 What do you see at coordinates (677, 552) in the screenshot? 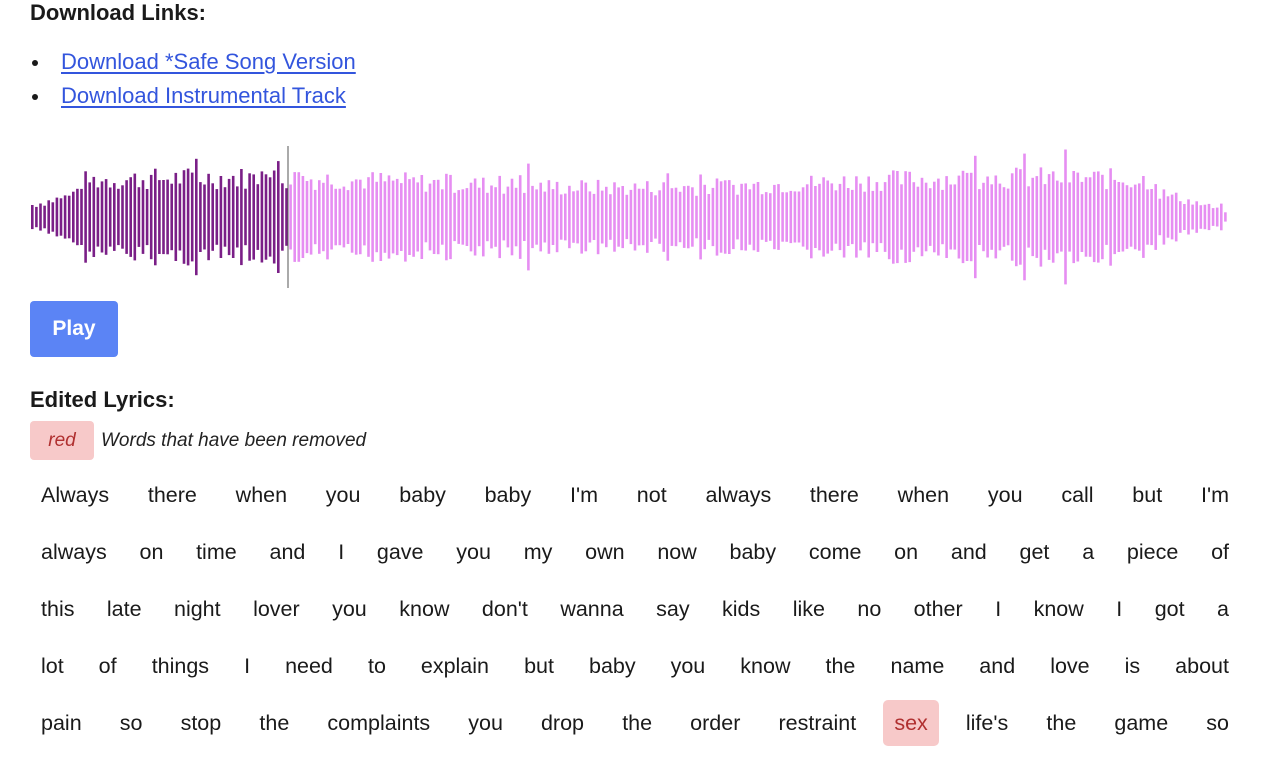
I see `lyric-word: now` at bounding box center [677, 552].